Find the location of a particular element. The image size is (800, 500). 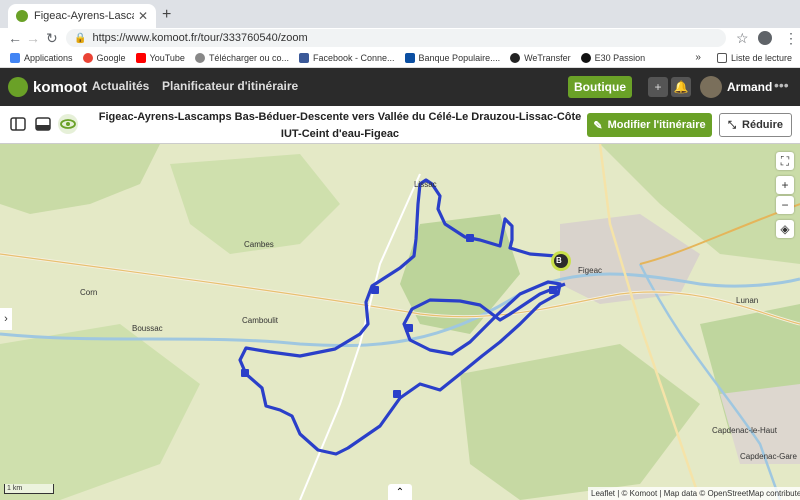

bell-icon: 🔔 is located at coordinates (681, 87).